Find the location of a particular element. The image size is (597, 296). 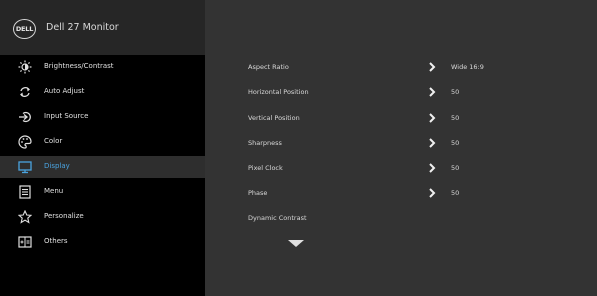

palette-icon is located at coordinates (25, 142).